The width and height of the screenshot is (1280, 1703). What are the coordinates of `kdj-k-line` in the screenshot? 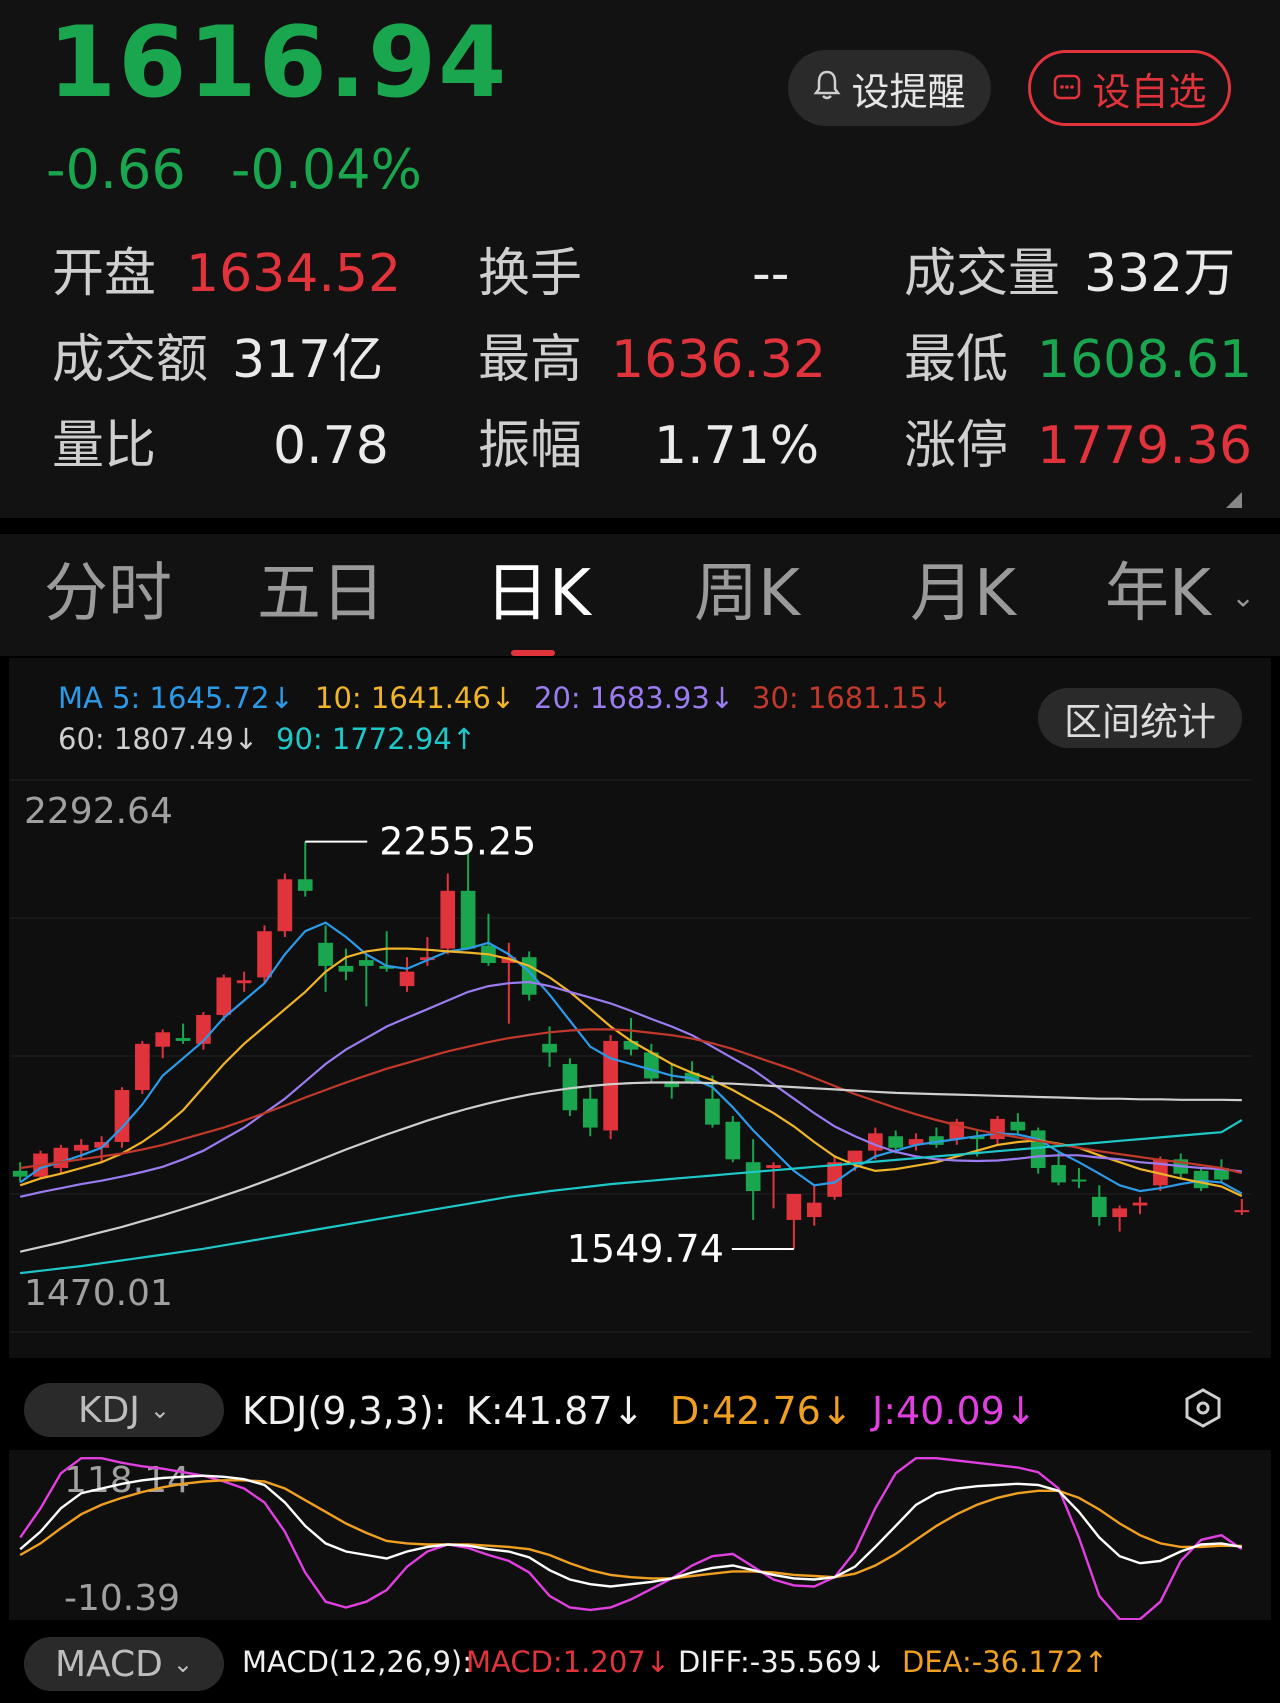 It's located at (631, 1531).